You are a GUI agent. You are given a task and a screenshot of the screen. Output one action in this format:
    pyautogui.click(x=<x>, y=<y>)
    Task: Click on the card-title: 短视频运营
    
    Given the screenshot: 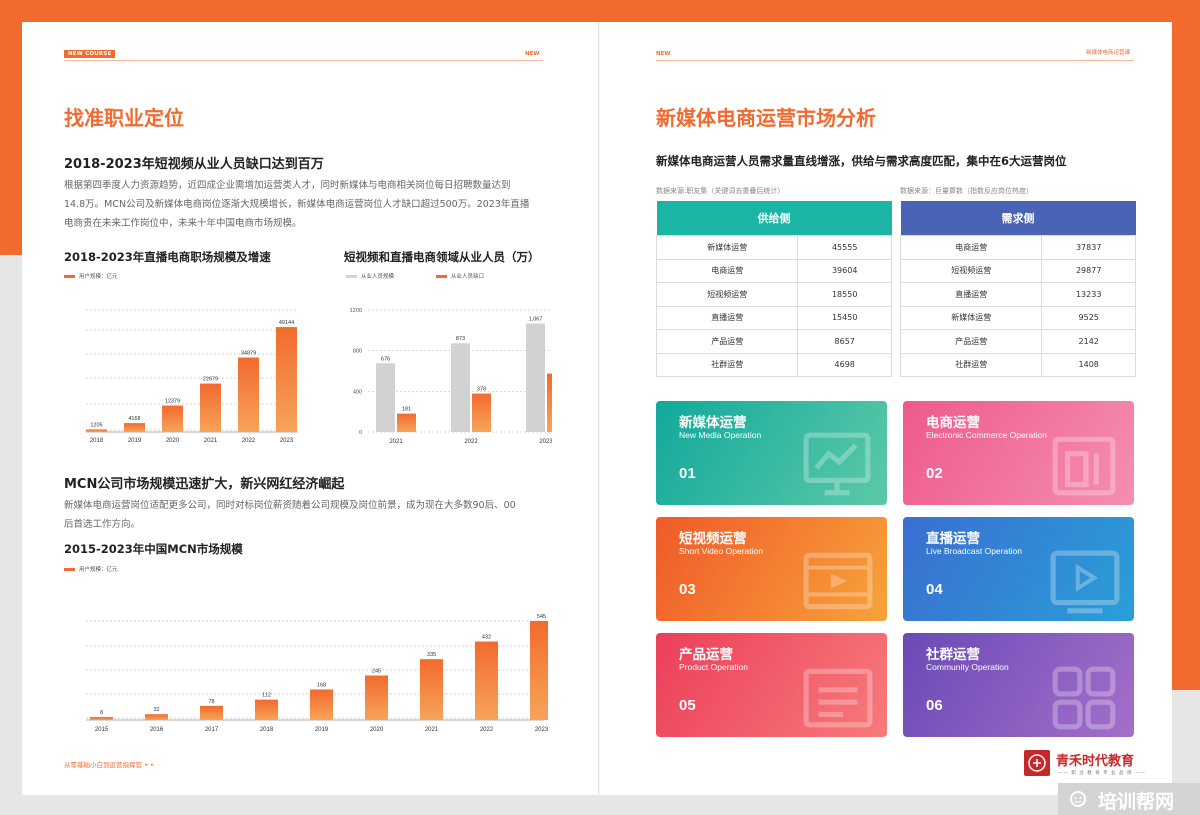 What is the action you would take?
    pyautogui.click(x=713, y=539)
    